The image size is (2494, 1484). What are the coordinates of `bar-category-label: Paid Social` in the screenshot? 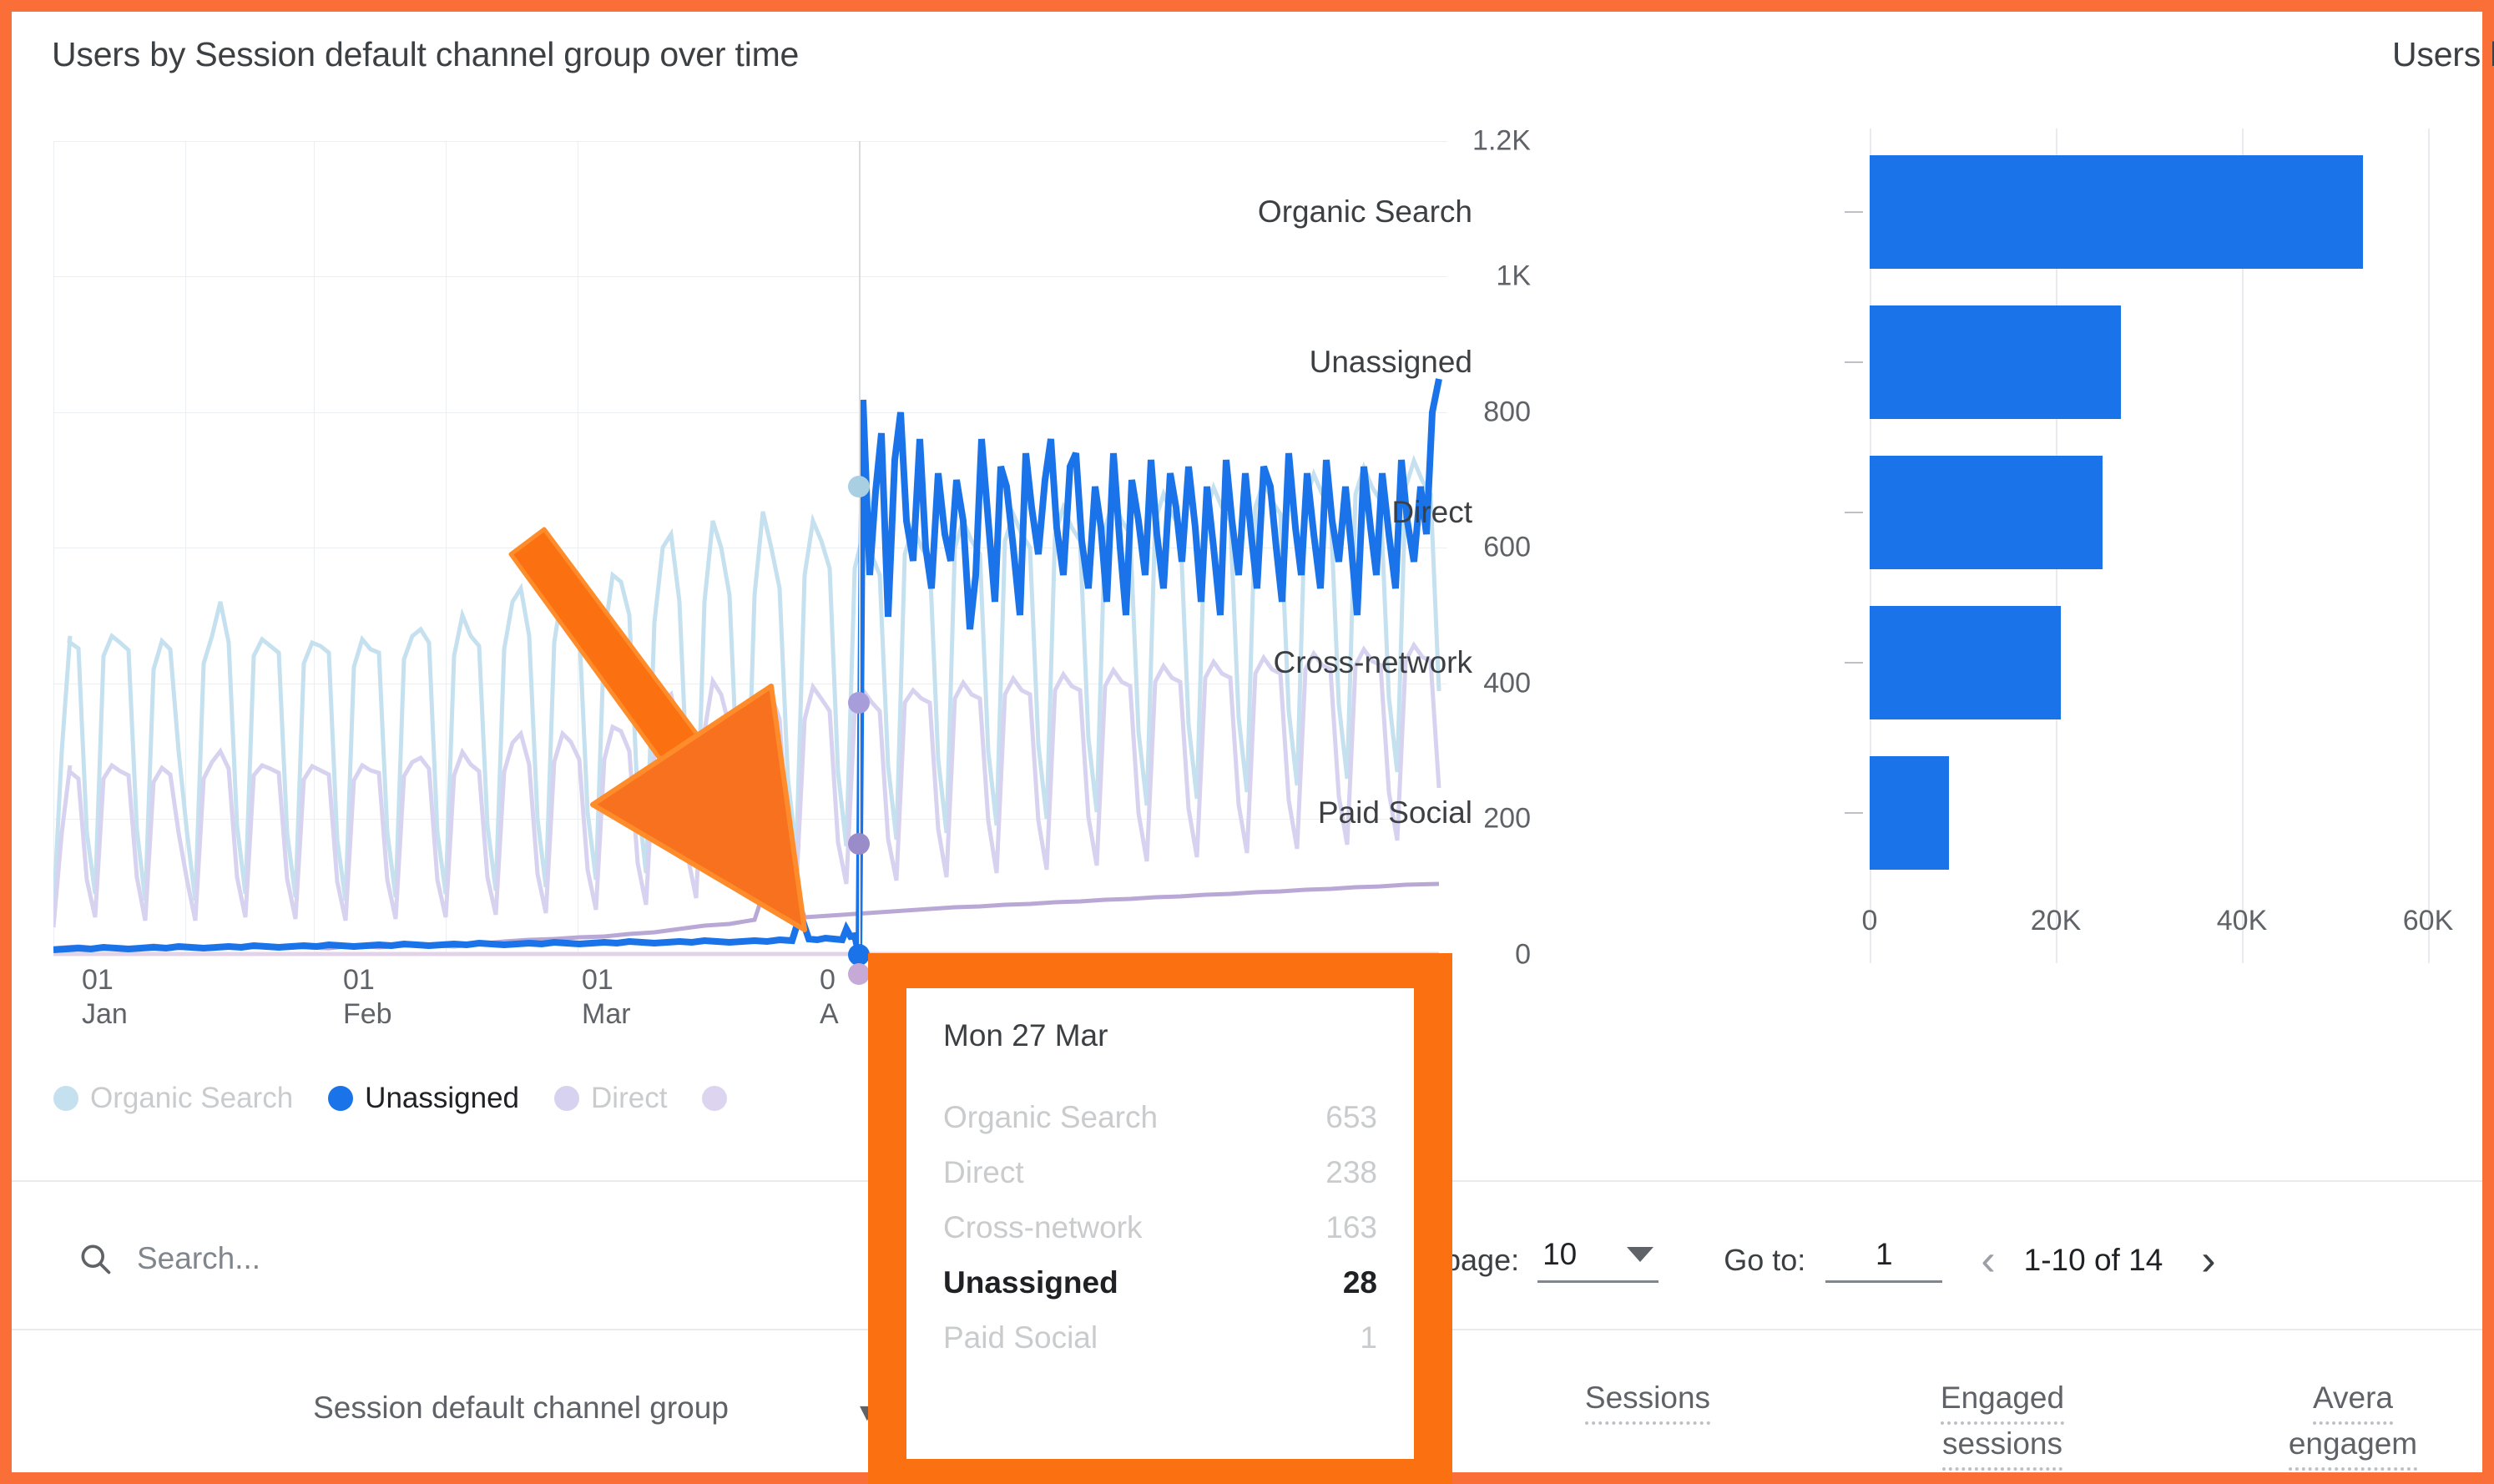 It's located at (1394, 812).